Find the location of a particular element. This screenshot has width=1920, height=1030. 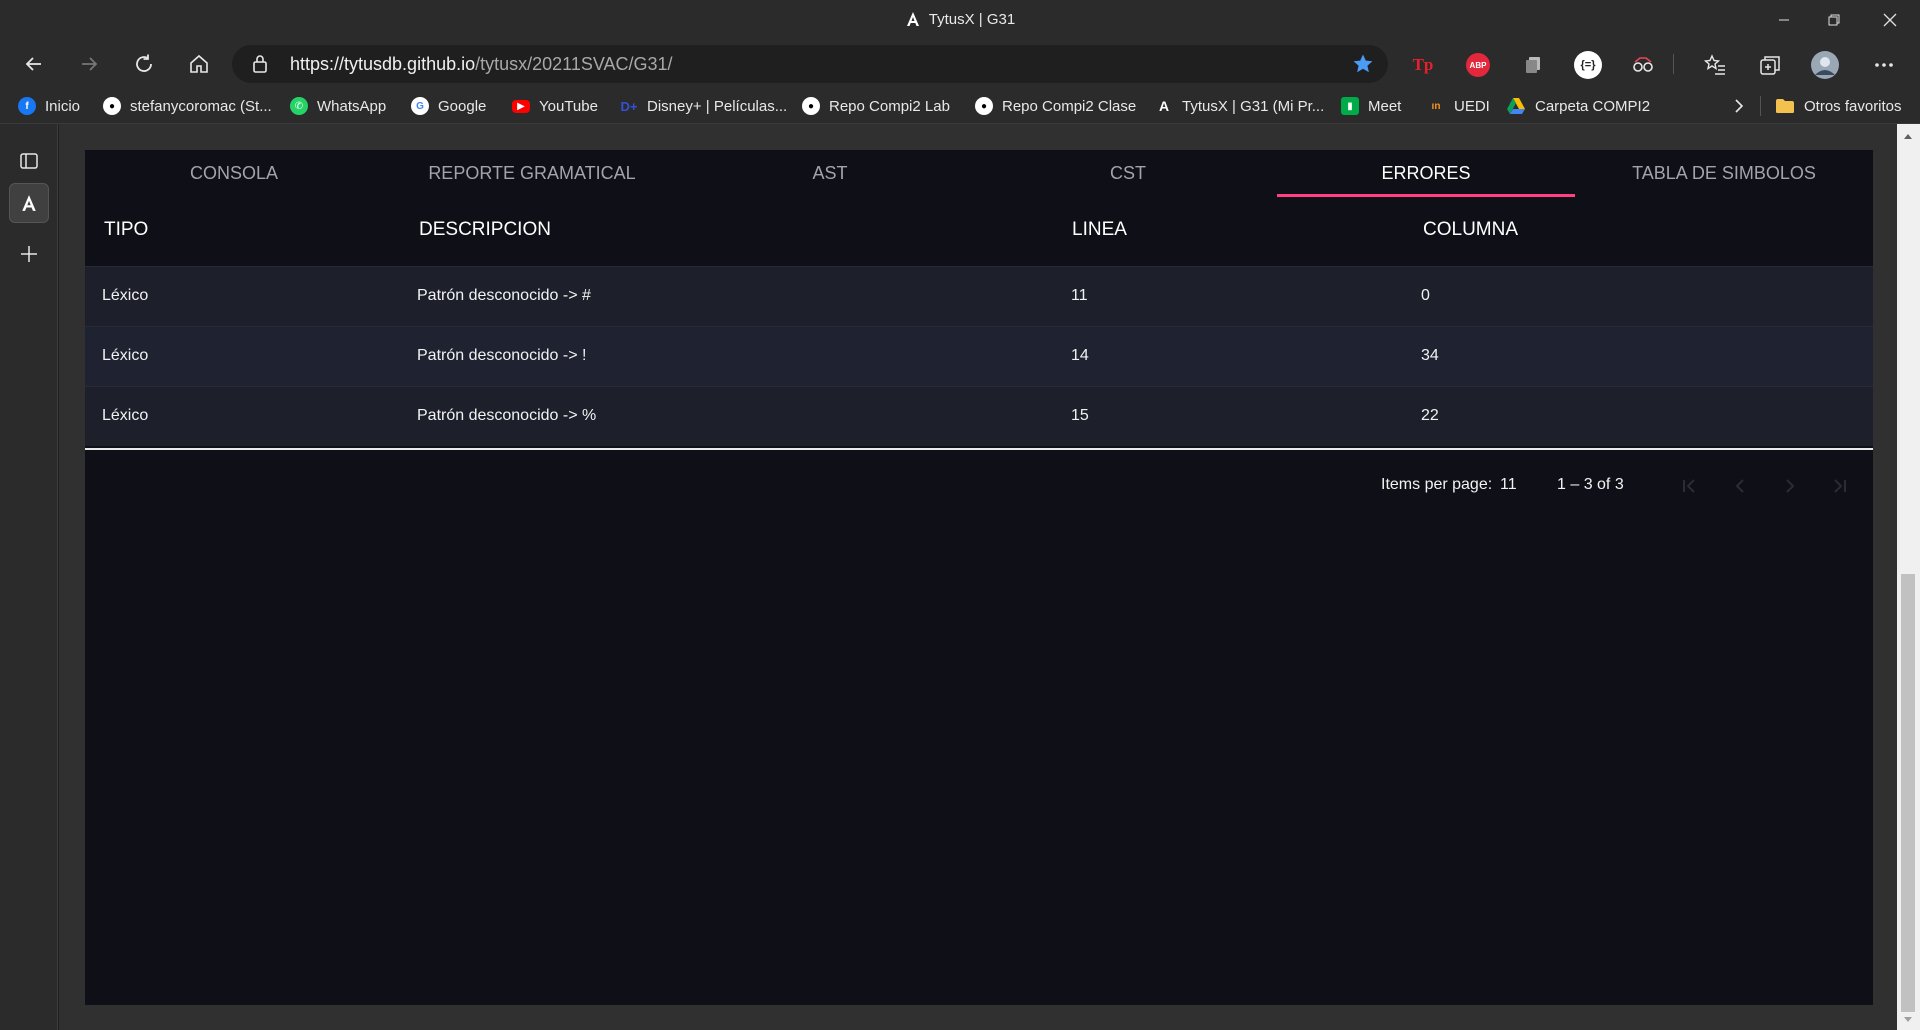

first-page-icon is located at coordinates (1689, 486).